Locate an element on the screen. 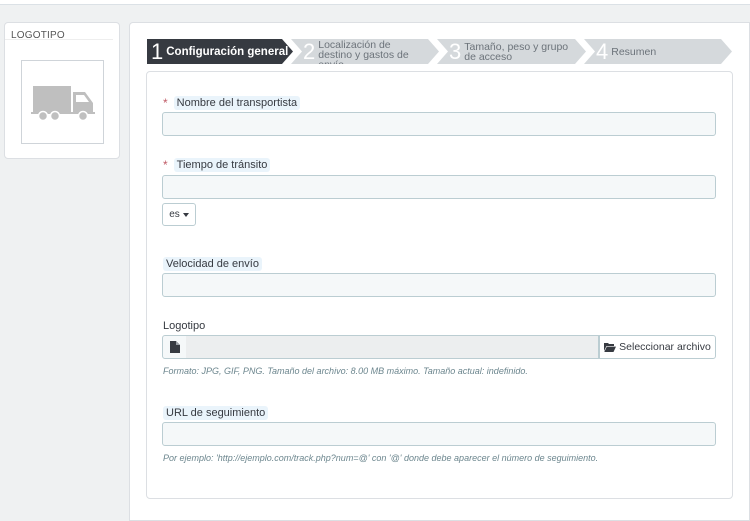  document-icon is located at coordinates (174, 347).